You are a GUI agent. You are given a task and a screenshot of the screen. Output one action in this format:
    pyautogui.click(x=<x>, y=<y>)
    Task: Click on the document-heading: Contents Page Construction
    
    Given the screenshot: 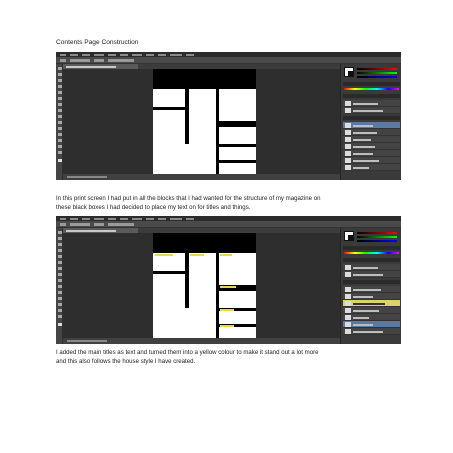 What is the action you would take?
    pyautogui.click(x=97, y=42)
    